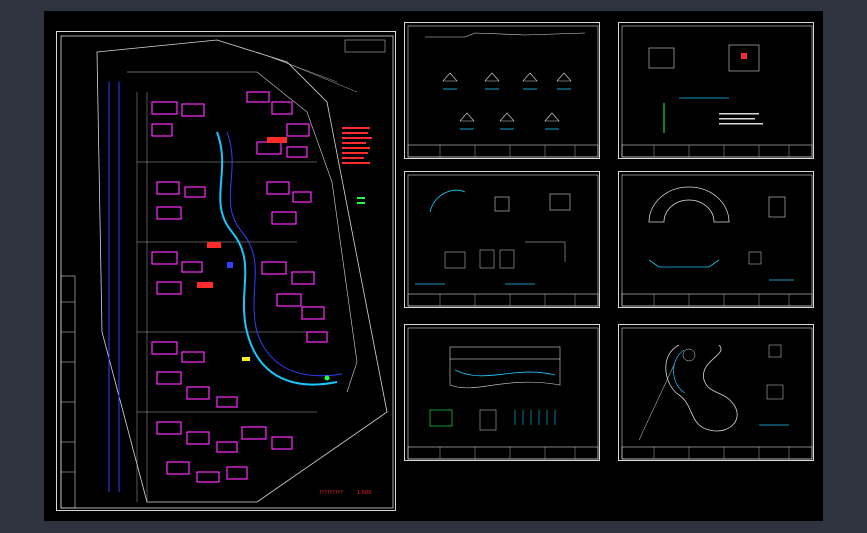  I want to click on sheet-4-drawing, so click(717, 240).